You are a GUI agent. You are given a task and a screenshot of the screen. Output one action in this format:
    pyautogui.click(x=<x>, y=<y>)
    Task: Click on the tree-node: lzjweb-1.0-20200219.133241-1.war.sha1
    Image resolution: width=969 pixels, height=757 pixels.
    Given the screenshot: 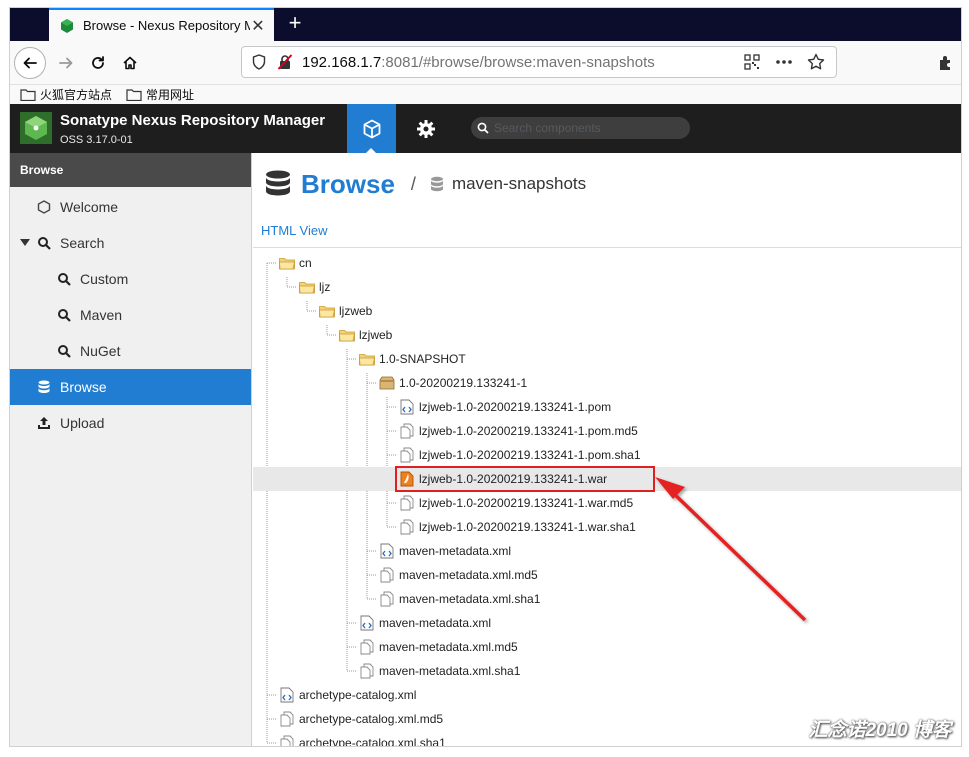 What is the action you would take?
    pyautogui.click(x=517, y=527)
    